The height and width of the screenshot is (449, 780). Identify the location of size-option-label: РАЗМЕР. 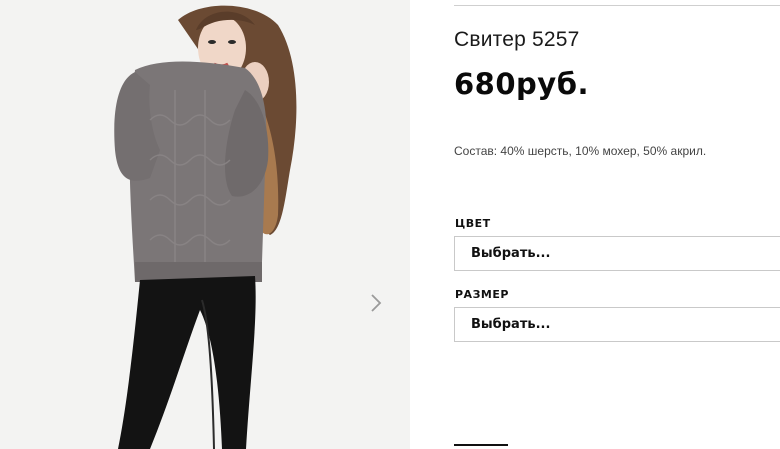
(482, 294).